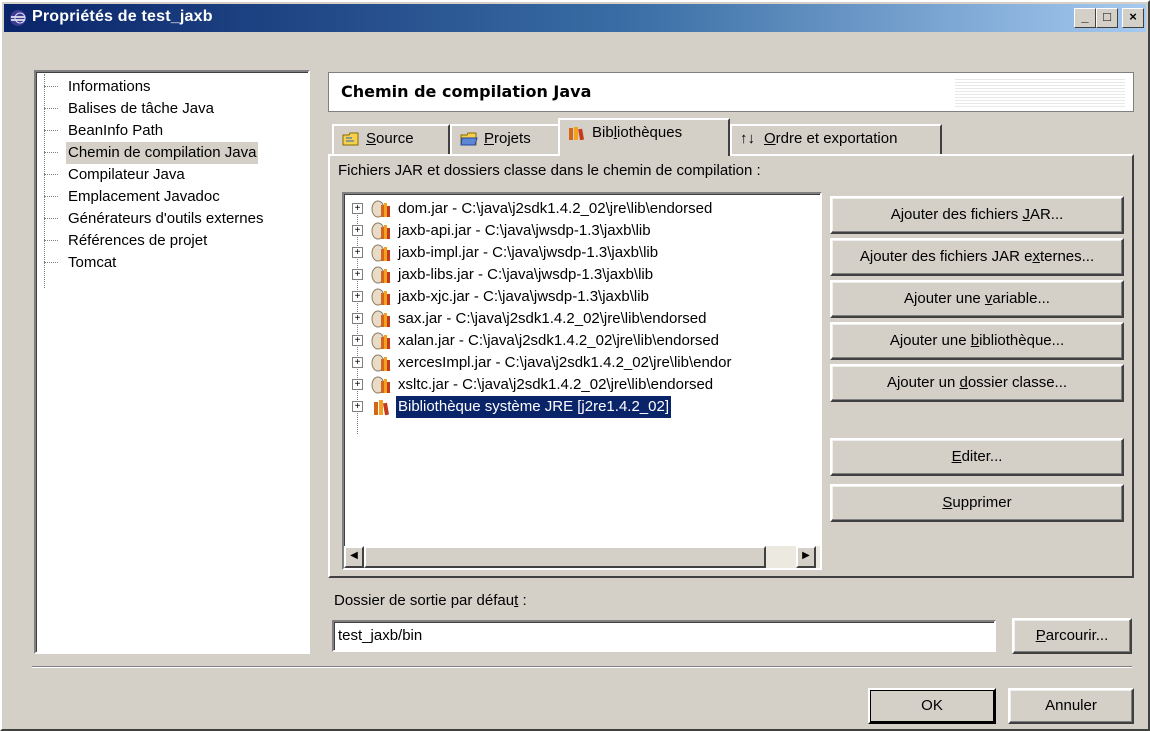 The height and width of the screenshot is (731, 1150). Describe the element at coordinates (731, 92) in the screenshot. I see `page-header: Chemin de compilation Java` at that location.